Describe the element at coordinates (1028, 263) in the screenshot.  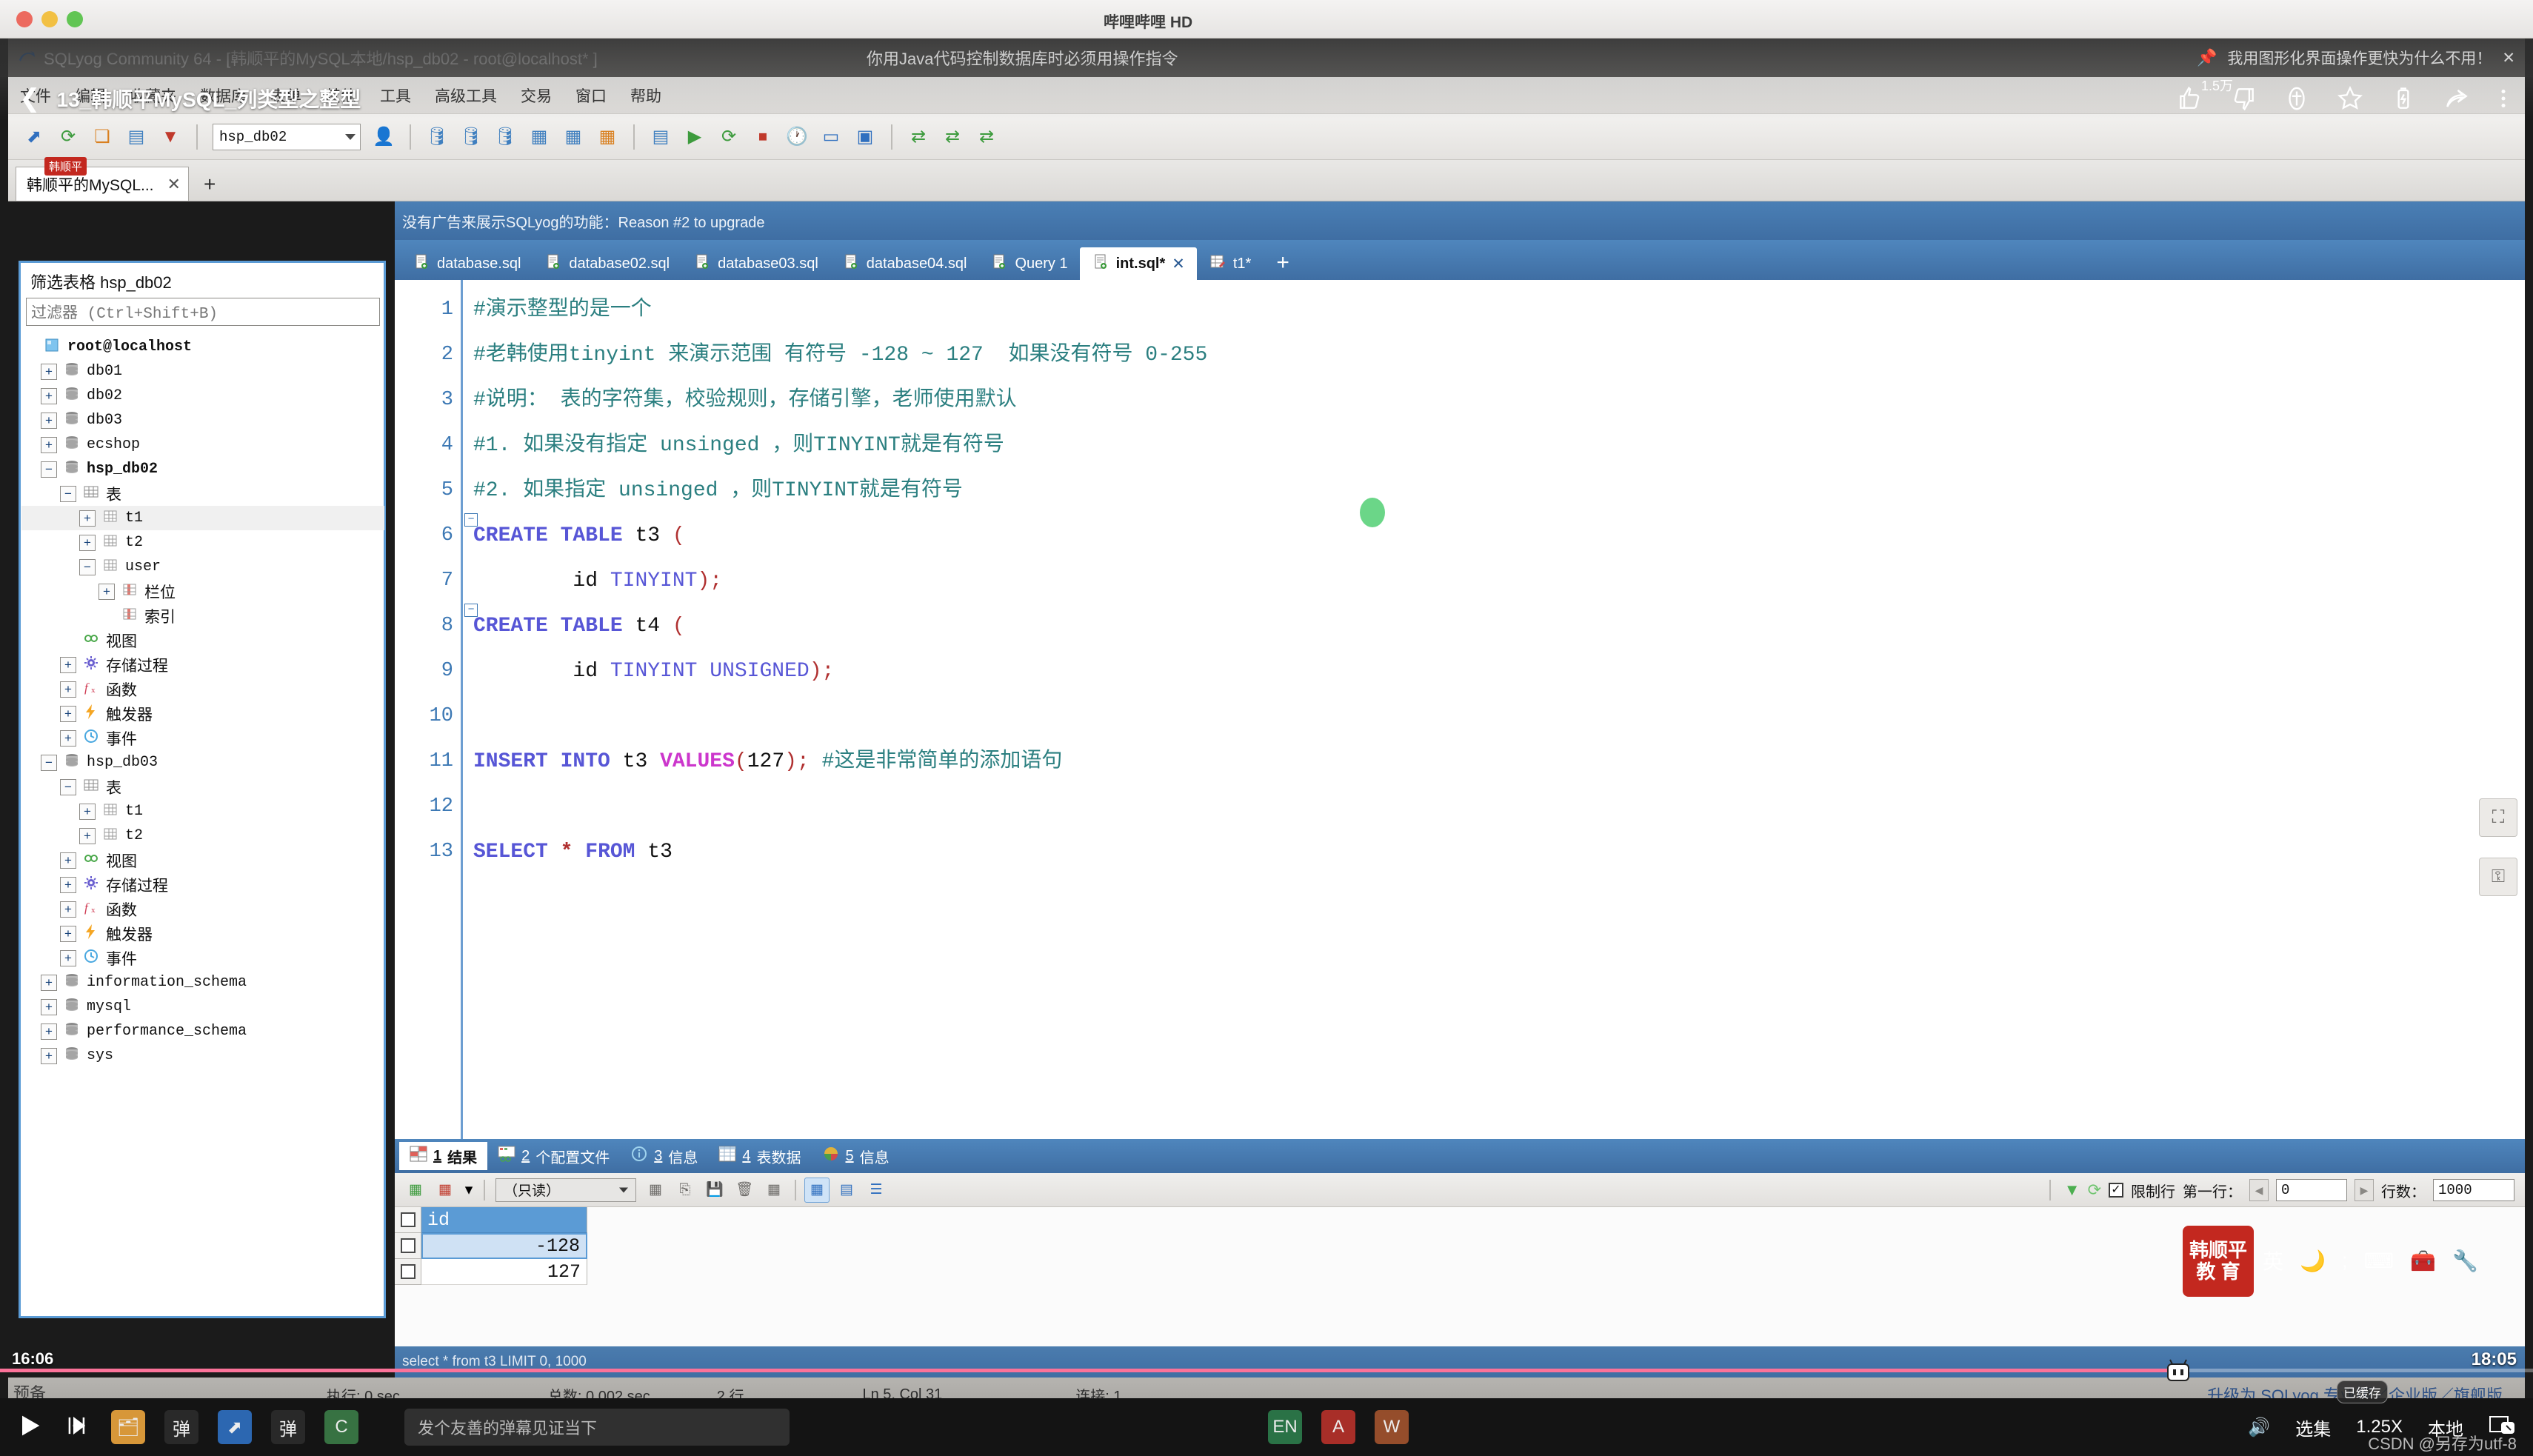
I see `sql-tab-query1: Query 1` at that location.